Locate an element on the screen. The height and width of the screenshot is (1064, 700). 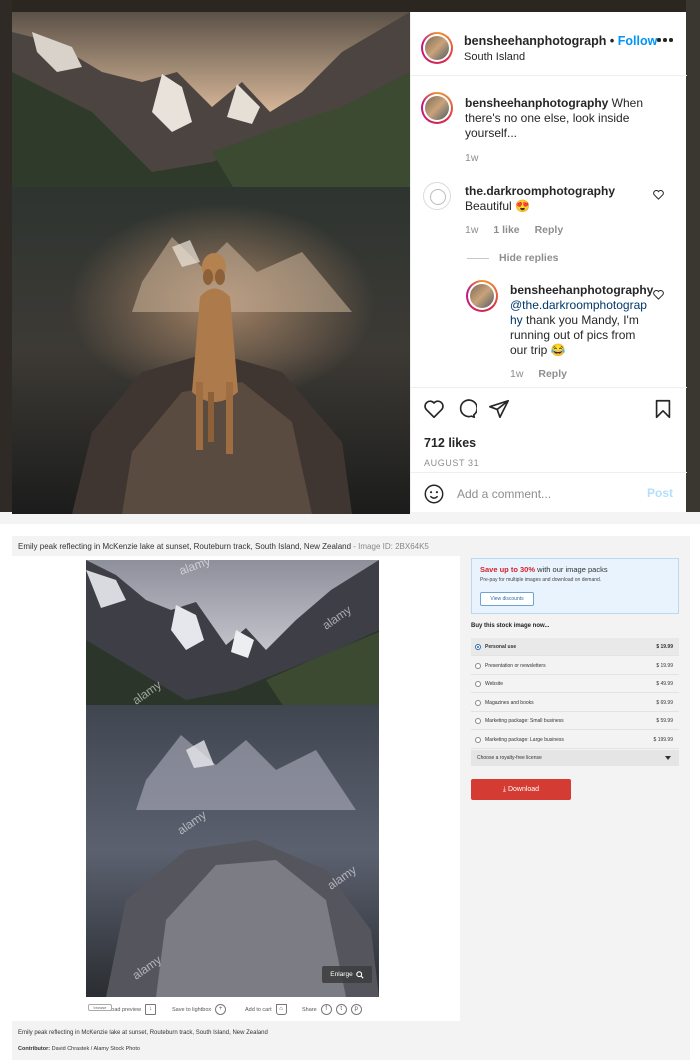
price-option-label: Marketing package: Small business is located at coordinates (524, 721).